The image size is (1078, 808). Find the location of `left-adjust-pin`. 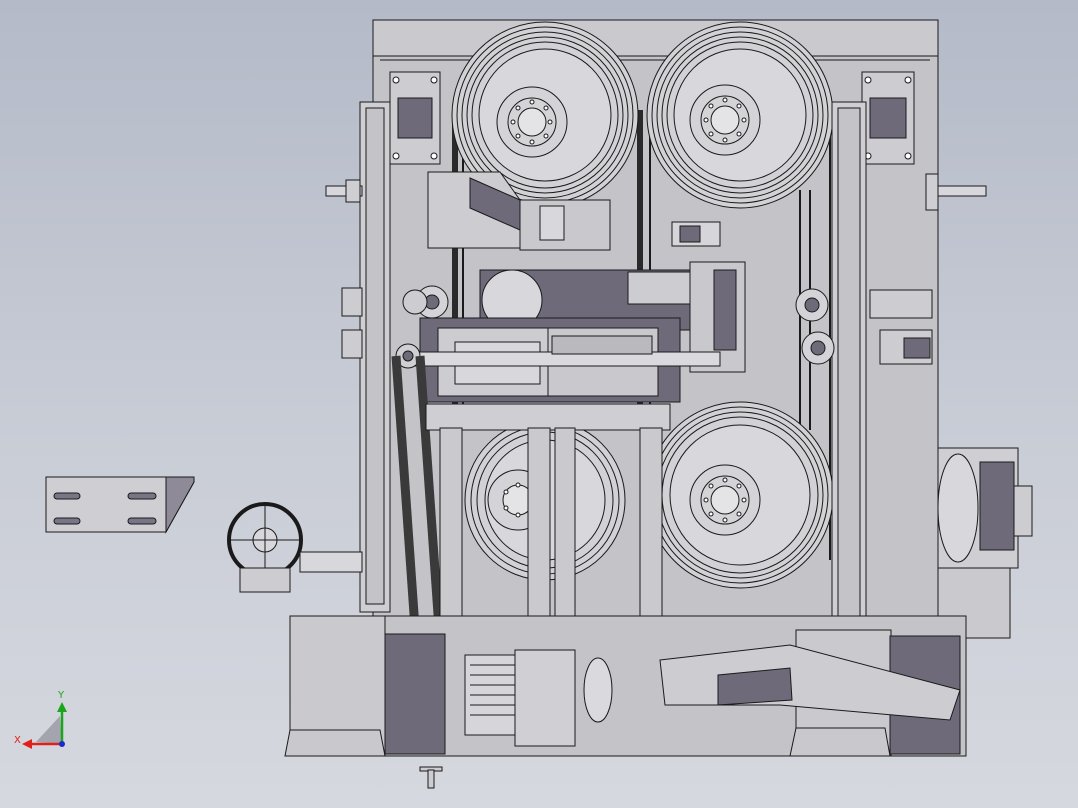

left-adjust-pin is located at coordinates (344, 191).